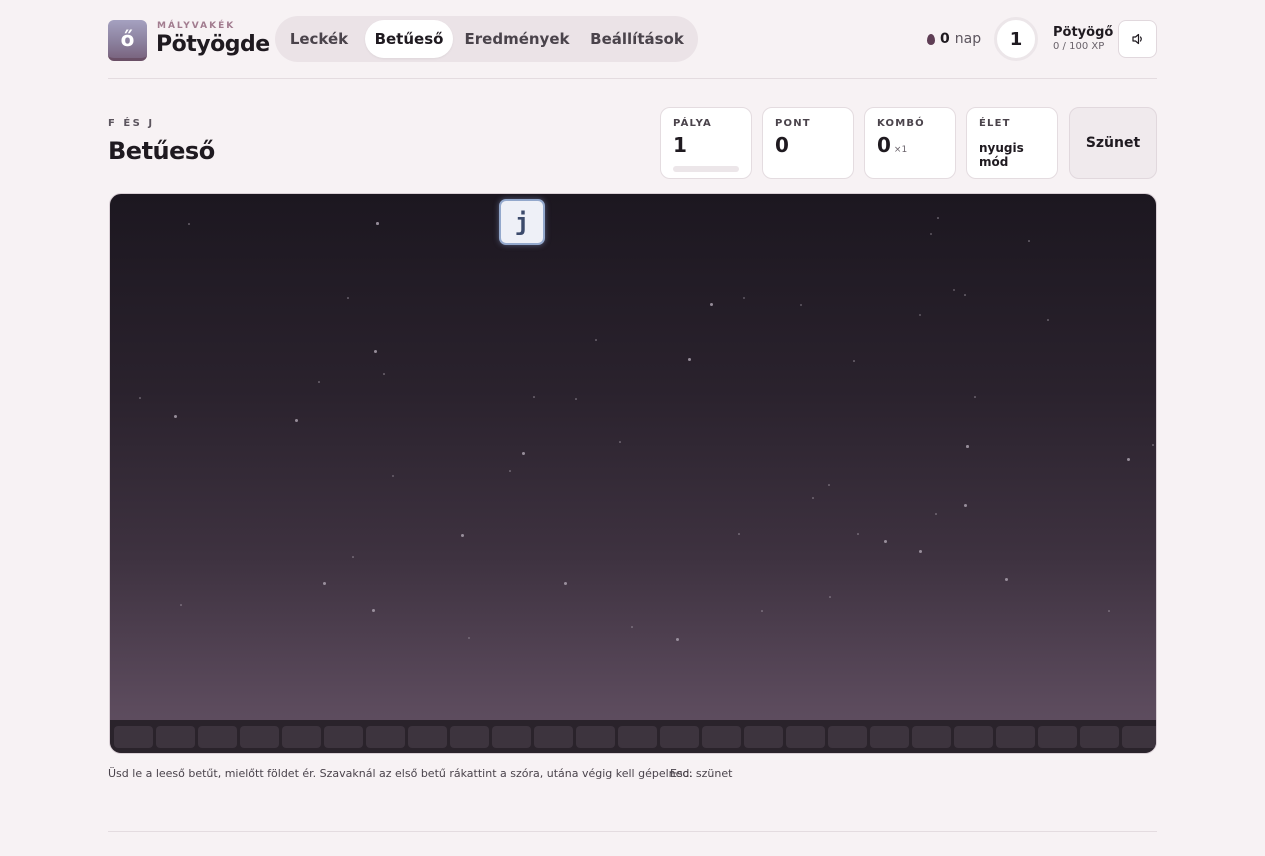 The image size is (1265, 856). Describe the element at coordinates (706, 143) in the screenshot. I see `stat-level-card: PÁLYA 1` at that location.